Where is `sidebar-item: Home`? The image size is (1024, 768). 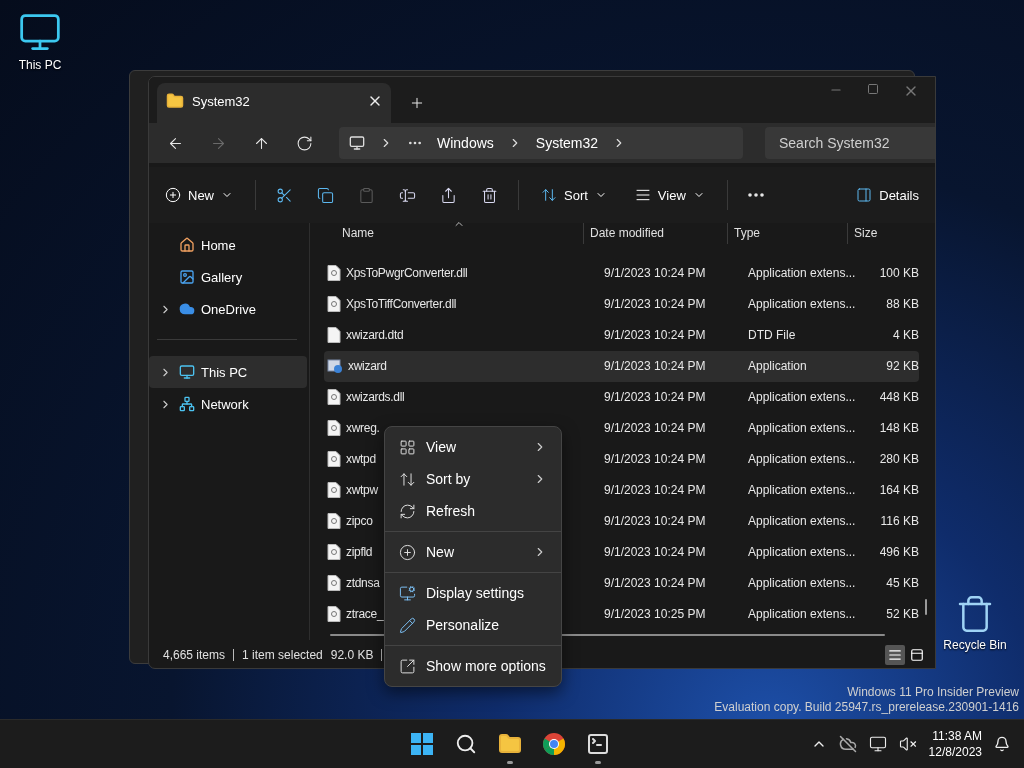 sidebar-item: Home is located at coordinates (228, 245).